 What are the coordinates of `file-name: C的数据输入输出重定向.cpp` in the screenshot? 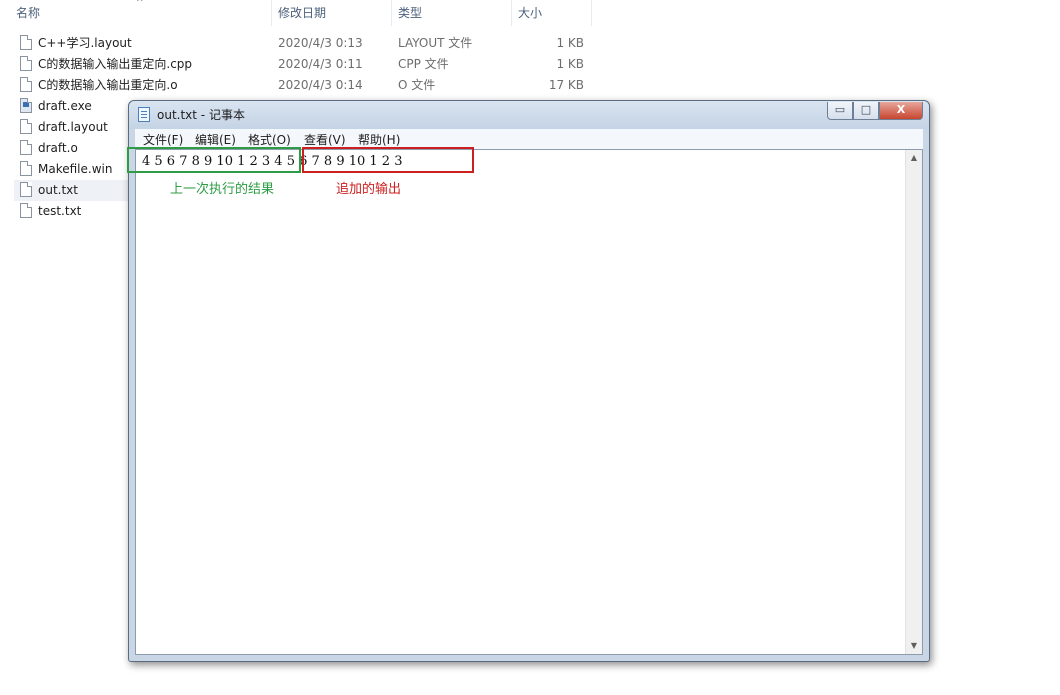 It's located at (115, 64).